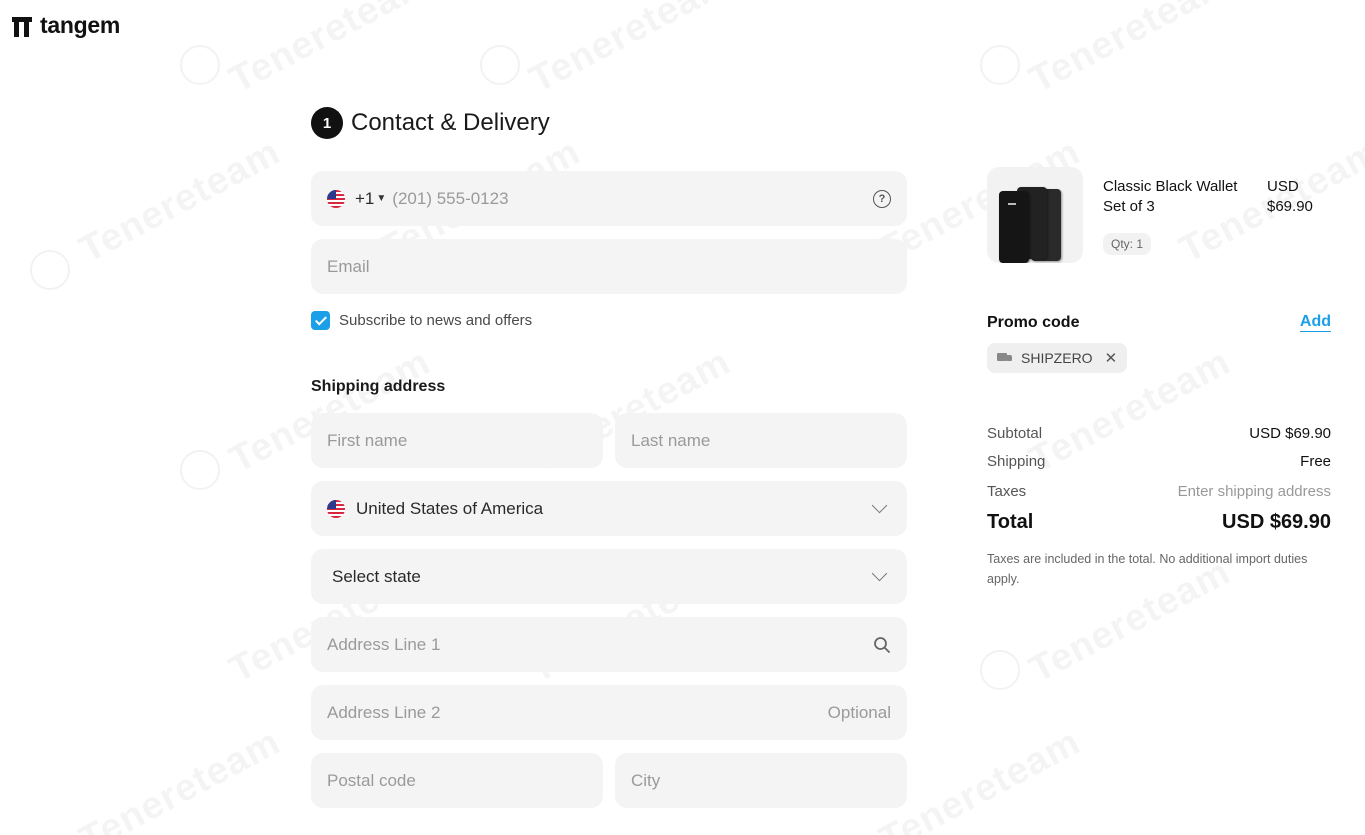  Describe the element at coordinates (1159, 522) in the screenshot. I see `total-row: Total USD $69.90` at that location.